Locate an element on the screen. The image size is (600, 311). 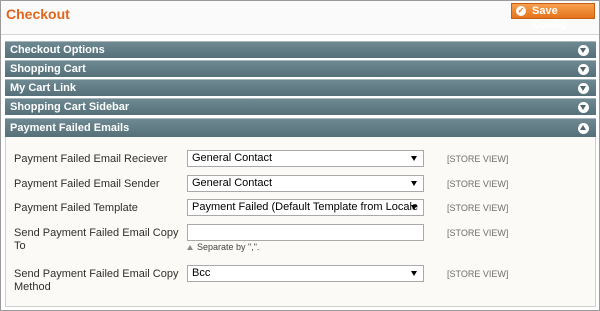
section-payment-failed-emails: Payment Failed Emails is located at coordinates (300, 127).